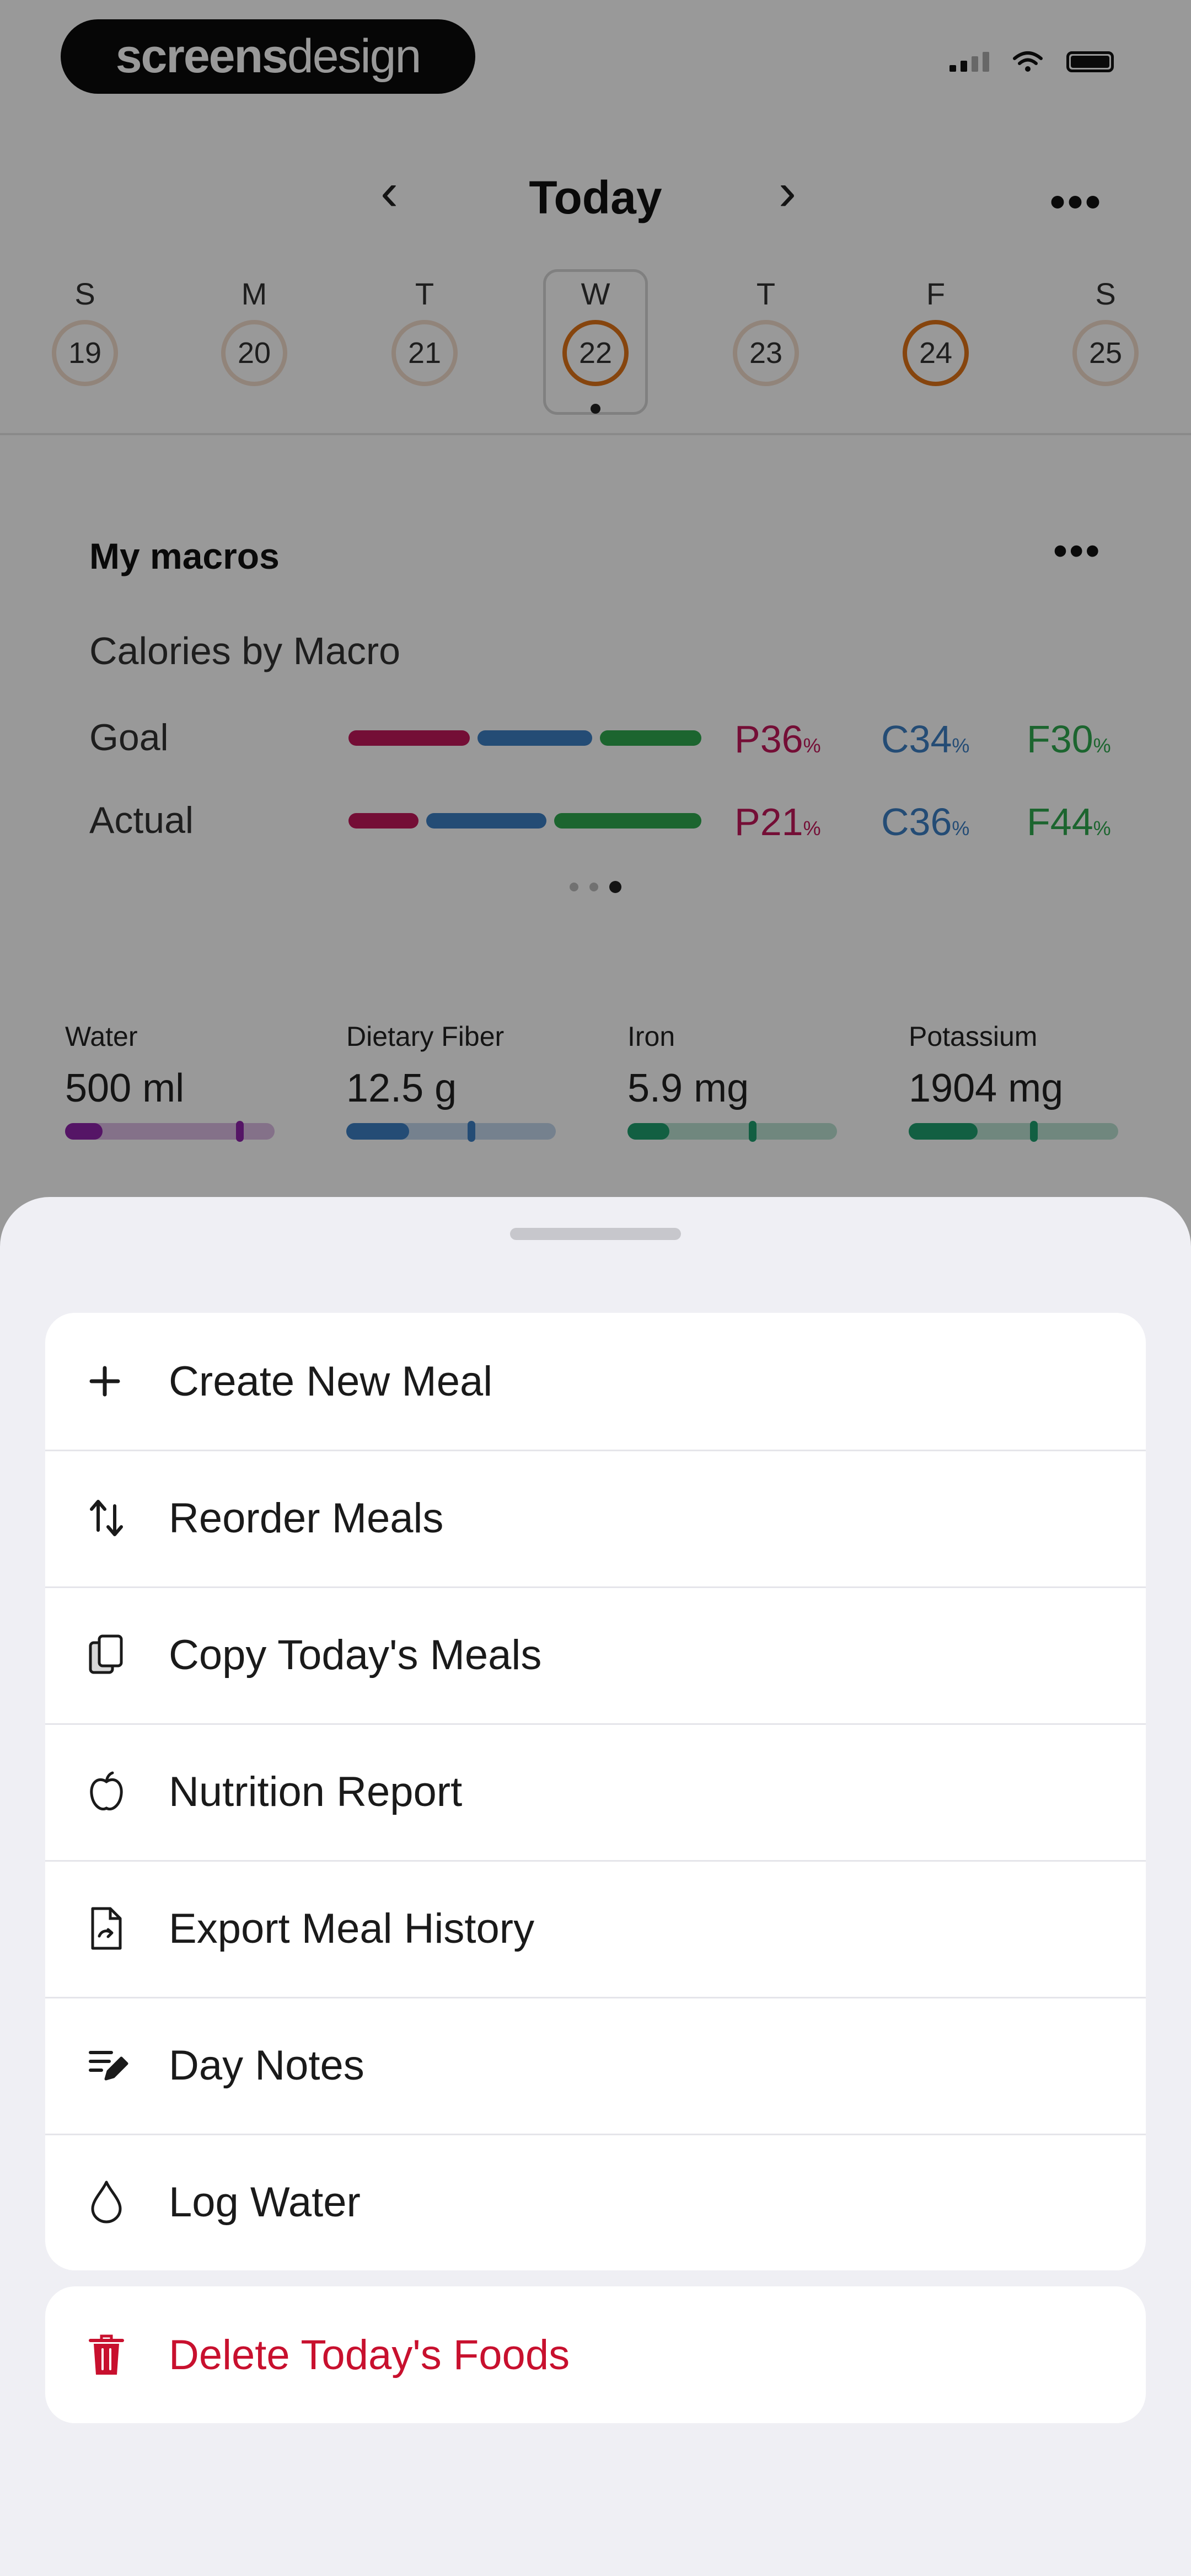 The width and height of the screenshot is (1191, 2576). I want to click on day-notes-item: Day Notes, so click(595, 2065).